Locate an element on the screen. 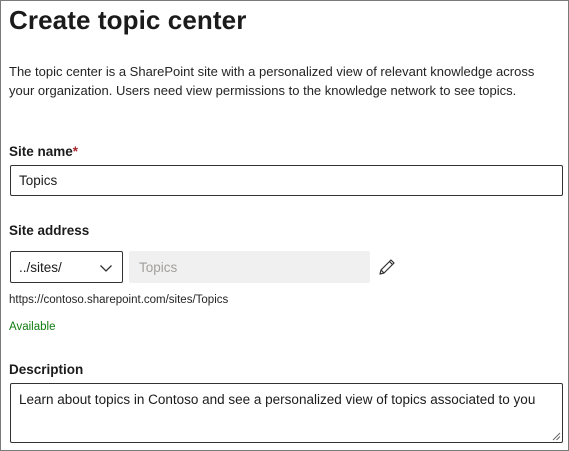 The height and width of the screenshot is (451, 569). description-label: Description is located at coordinates (46, 369).